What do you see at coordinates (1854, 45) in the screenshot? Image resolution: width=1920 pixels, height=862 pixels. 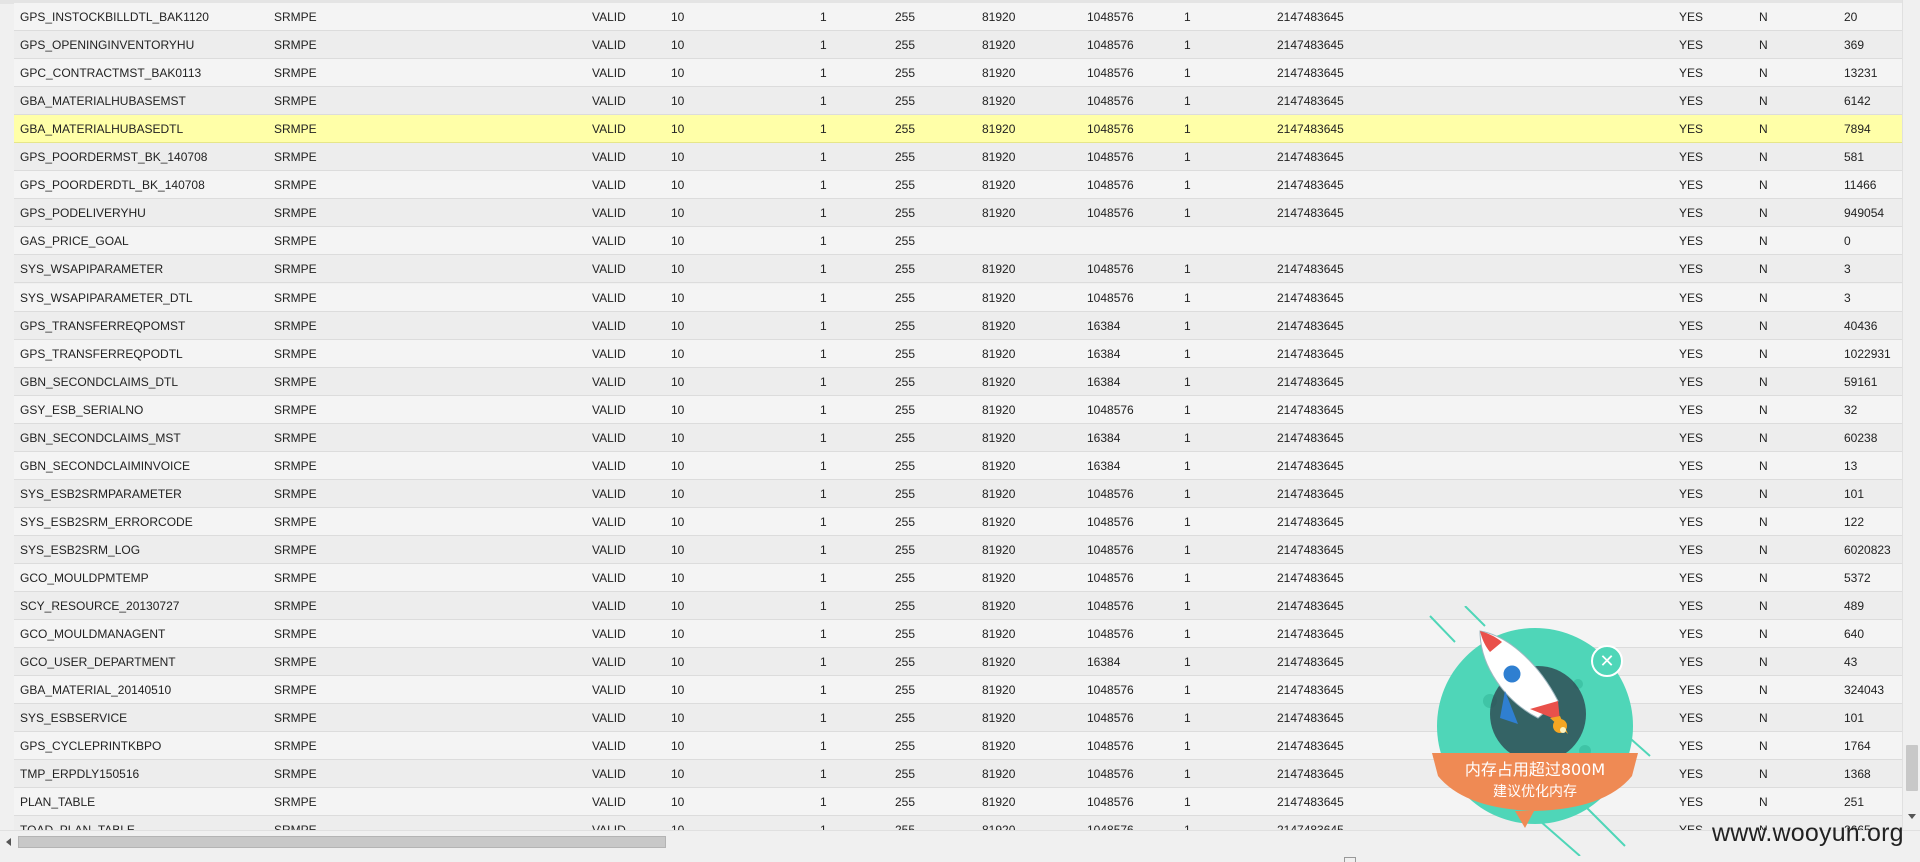 I see `num-rows-cell: 369` at bounding box center [1854, 45].